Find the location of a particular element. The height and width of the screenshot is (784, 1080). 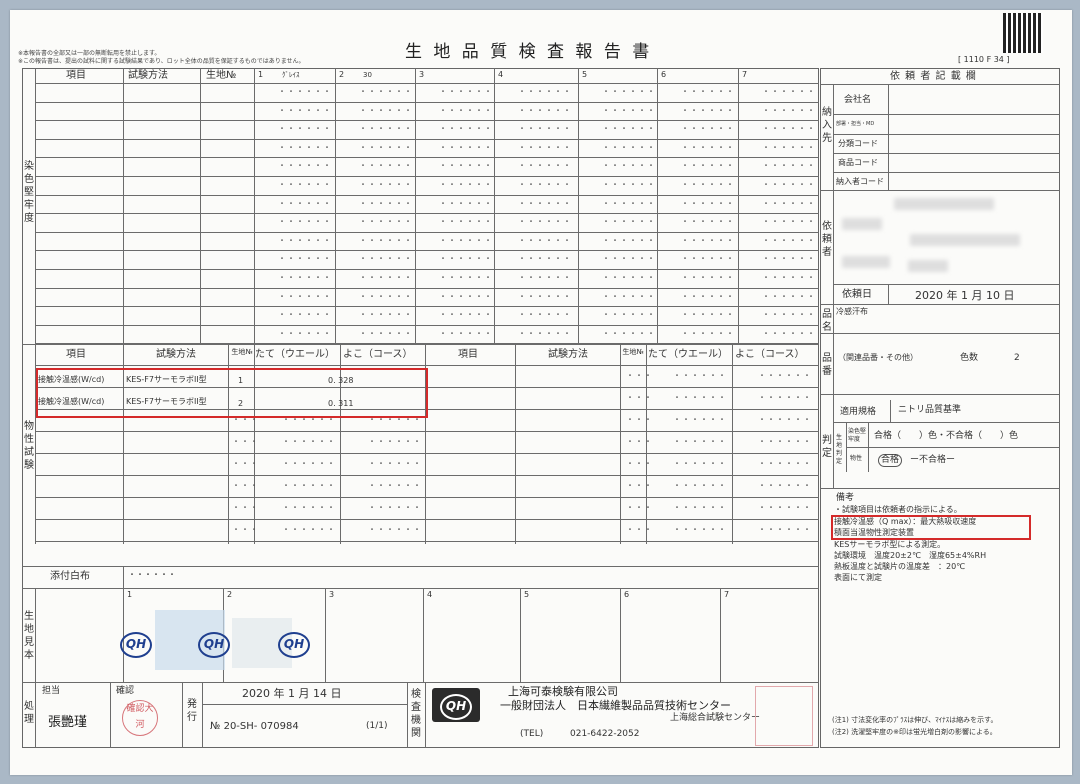

confirm-label: 確認 is located at coordinates (125, 691).